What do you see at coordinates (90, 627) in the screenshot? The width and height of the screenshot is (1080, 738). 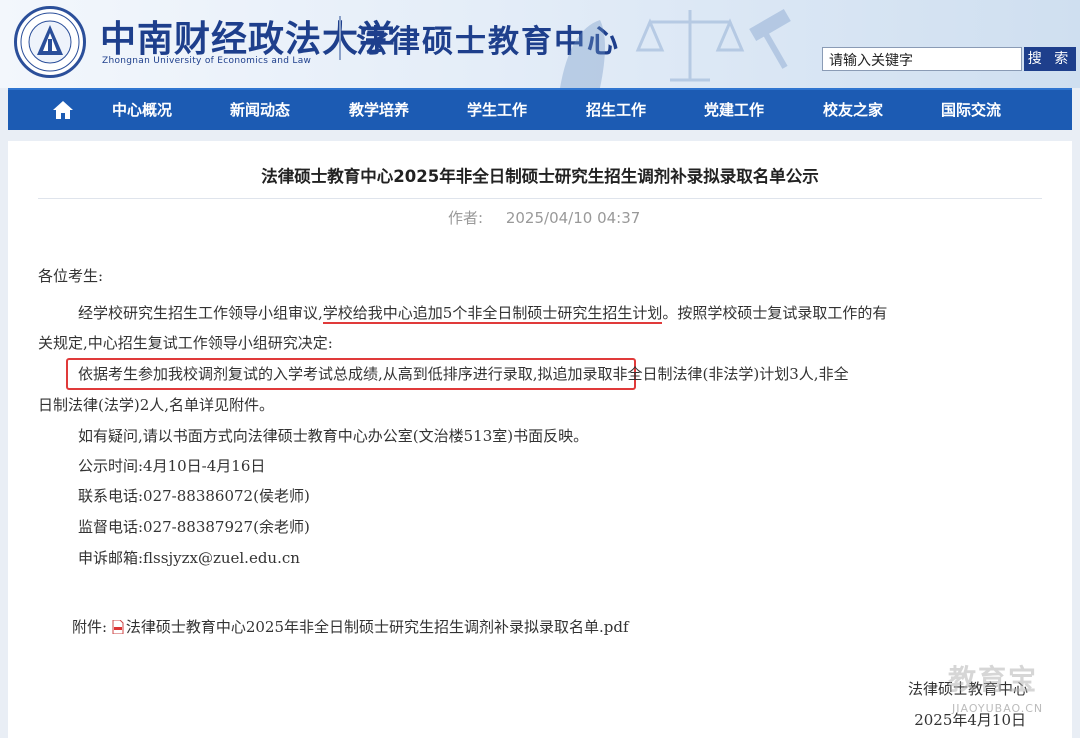 I see `attachment-label: 附件:` at bounding box center [90, 627].